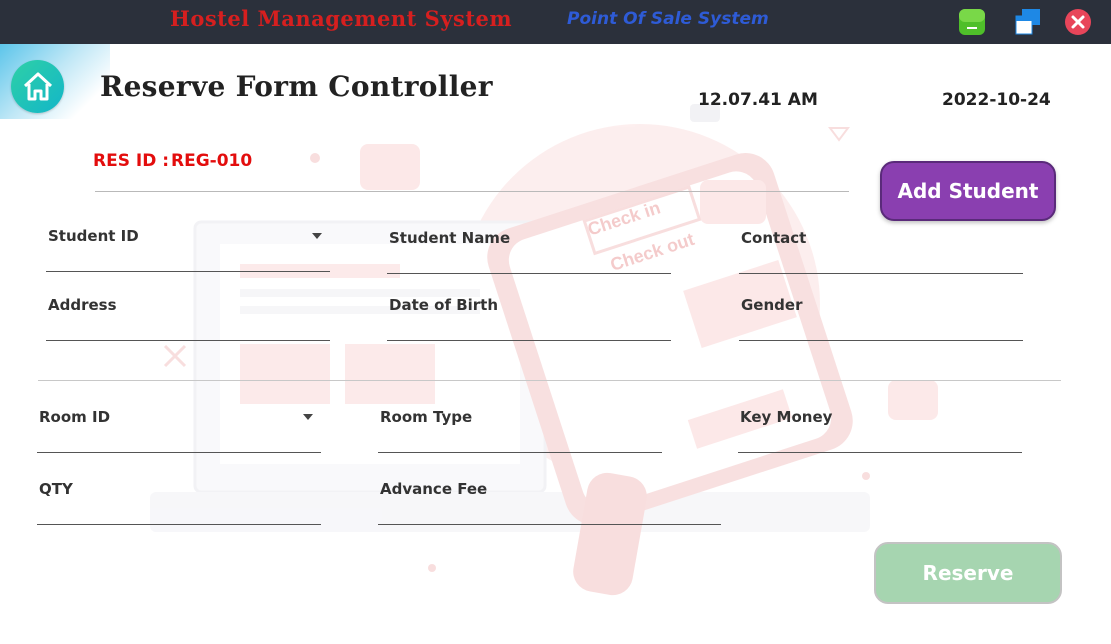  I want to click on minimize-icon, so click(972, 22).